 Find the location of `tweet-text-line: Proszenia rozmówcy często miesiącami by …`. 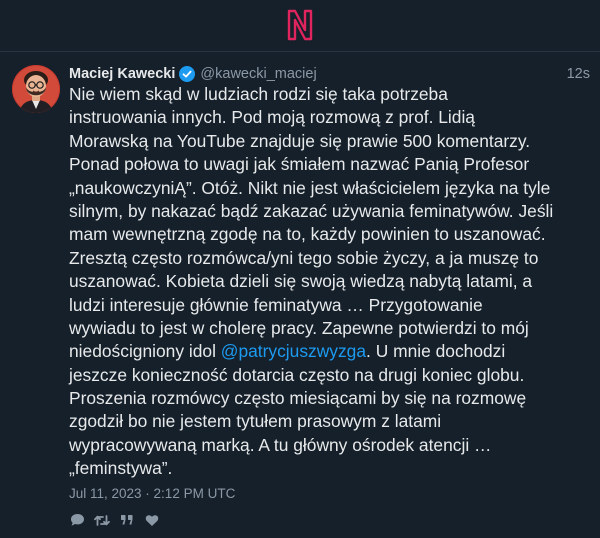

tweet-text-line: Proszenia rozmówcy często miesiącami by … is located at coordinates (298, 398).